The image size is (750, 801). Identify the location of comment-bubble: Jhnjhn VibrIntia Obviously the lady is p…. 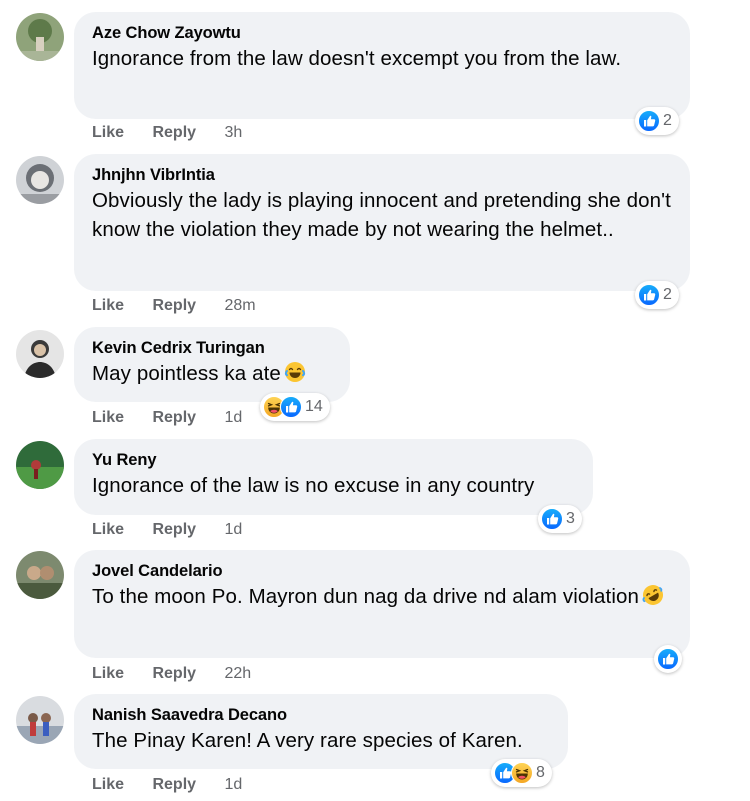
(382, 222).